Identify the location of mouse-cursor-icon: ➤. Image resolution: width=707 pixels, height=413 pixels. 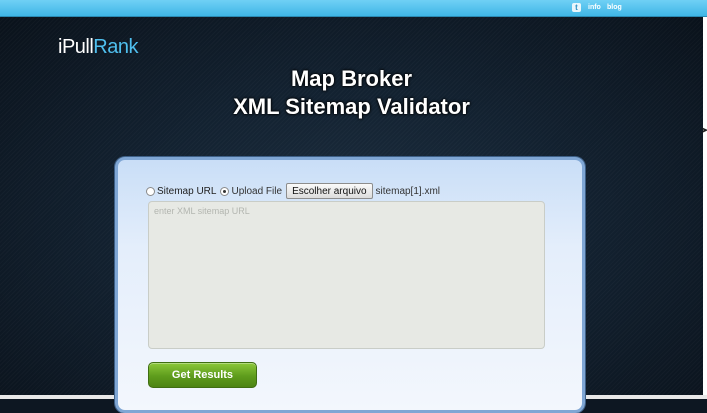
(704, 130).